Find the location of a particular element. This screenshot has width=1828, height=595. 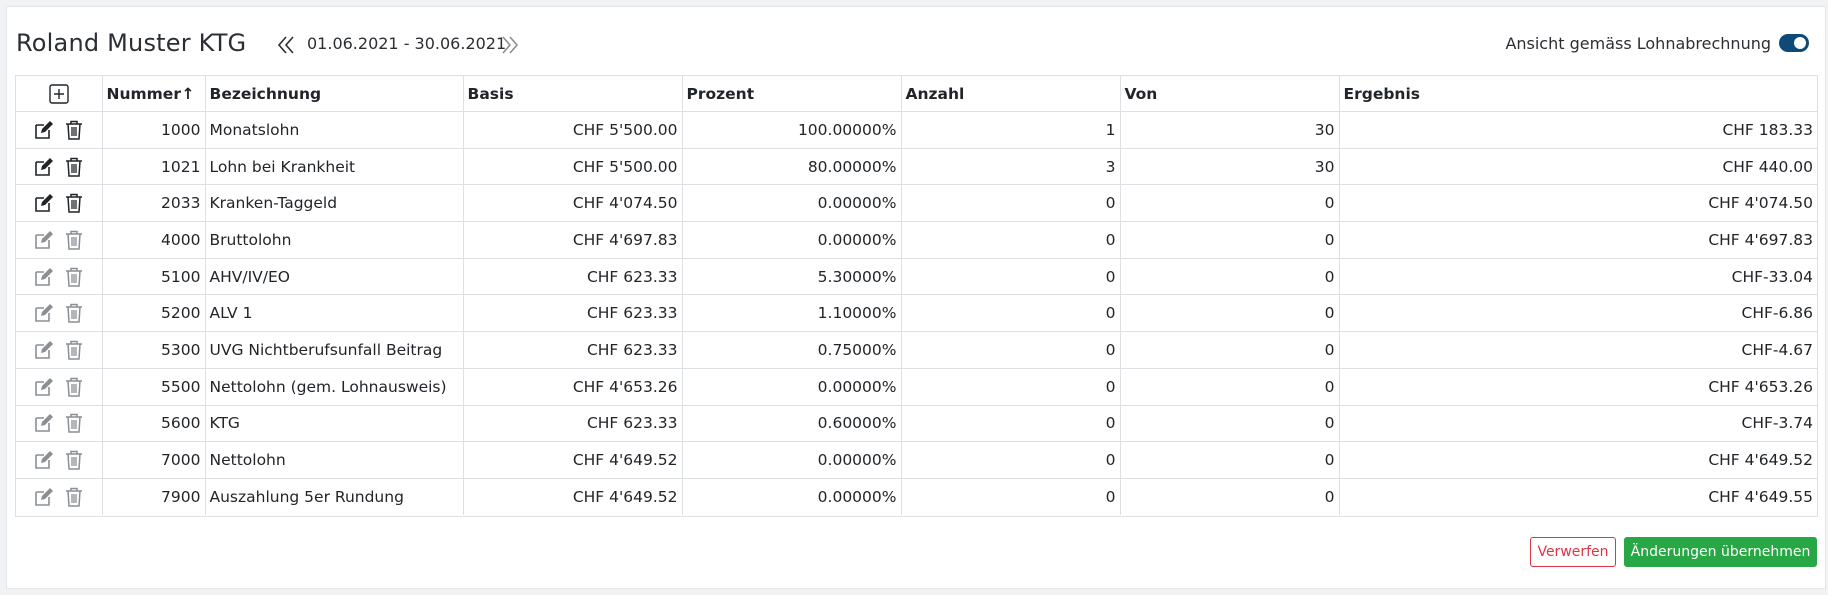

column-header-ergebnis: Ergebnis is located at coordinates (1578, 94).